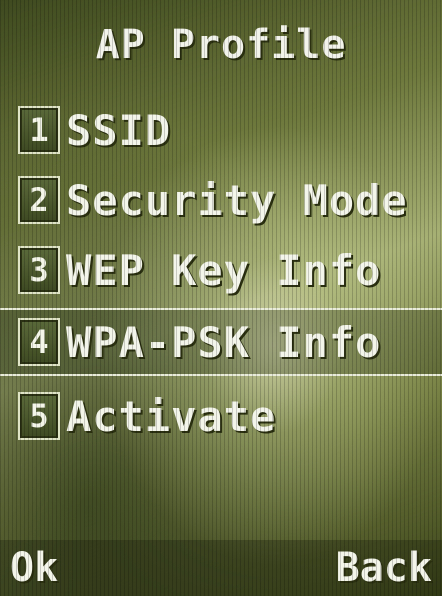  I want to click on menu-item-wep-key-info: 3 WEP Key Info, so click(221, 270).